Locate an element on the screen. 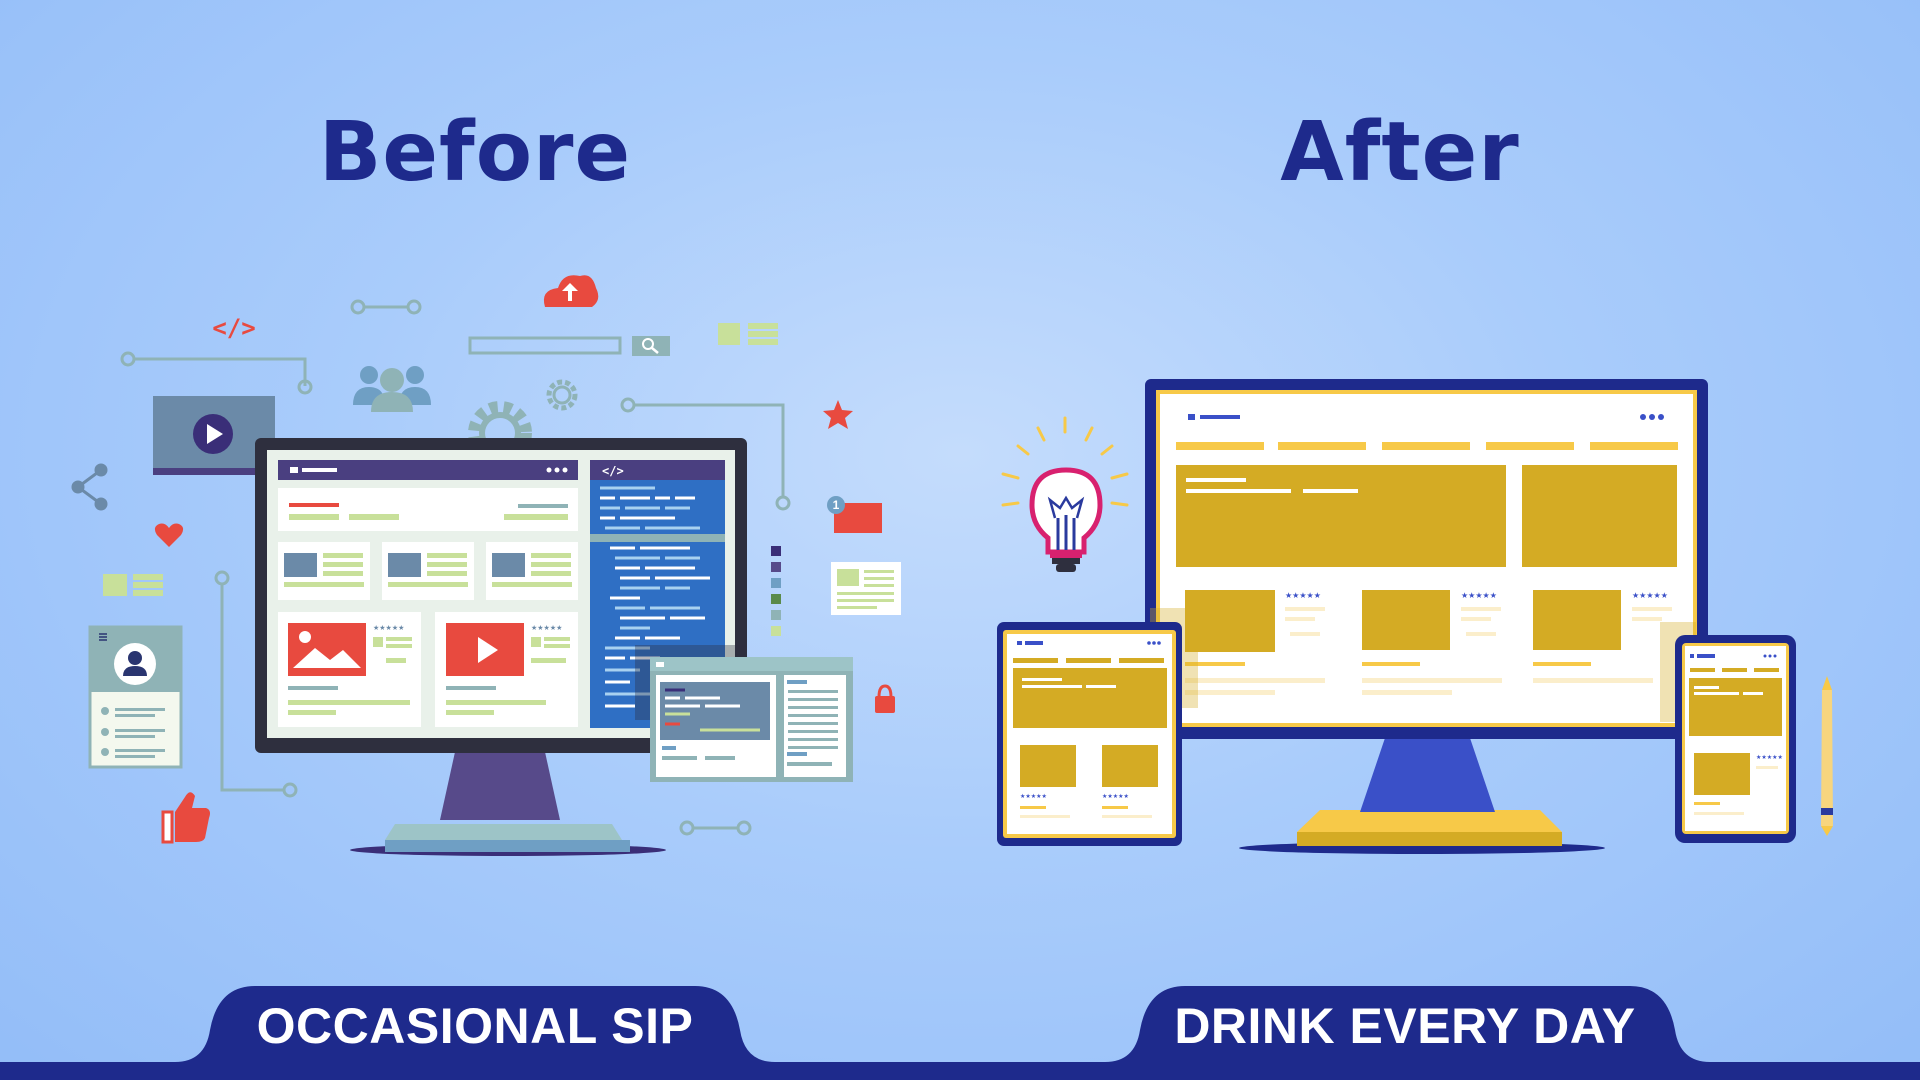  lock-icon is located at coordinates (885, 698).